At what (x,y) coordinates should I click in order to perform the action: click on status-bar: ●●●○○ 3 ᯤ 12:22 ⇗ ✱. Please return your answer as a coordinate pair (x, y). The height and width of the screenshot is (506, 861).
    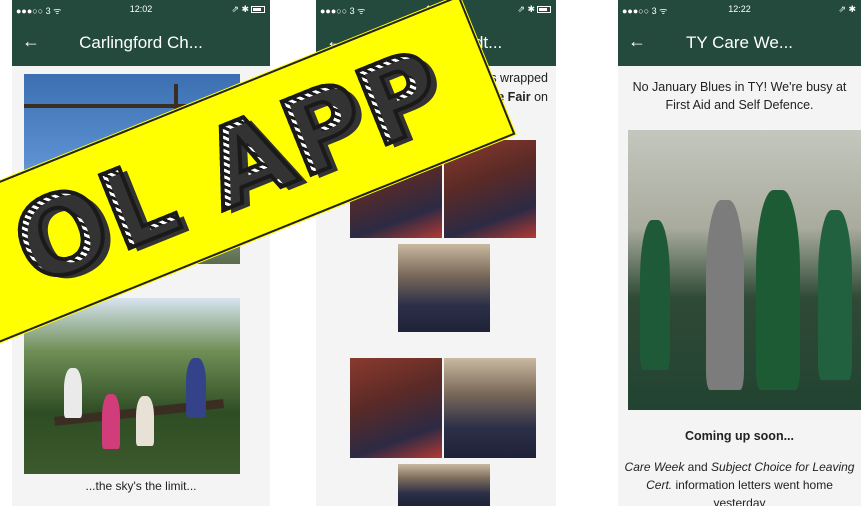
    Looking at the image, I should click on (739, 9).